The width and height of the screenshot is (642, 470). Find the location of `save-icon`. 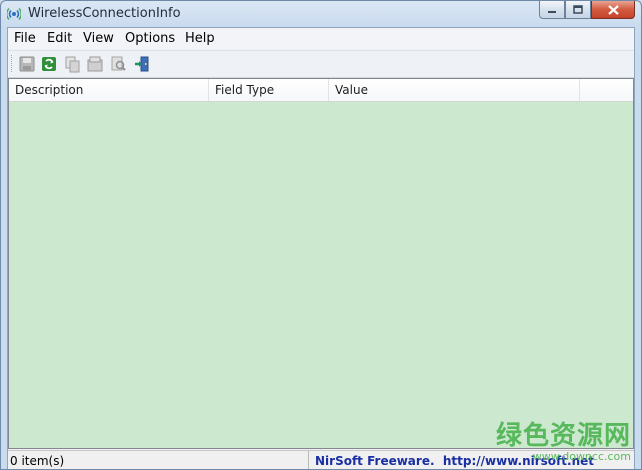

save-icon is located at coordinates (27, 64).